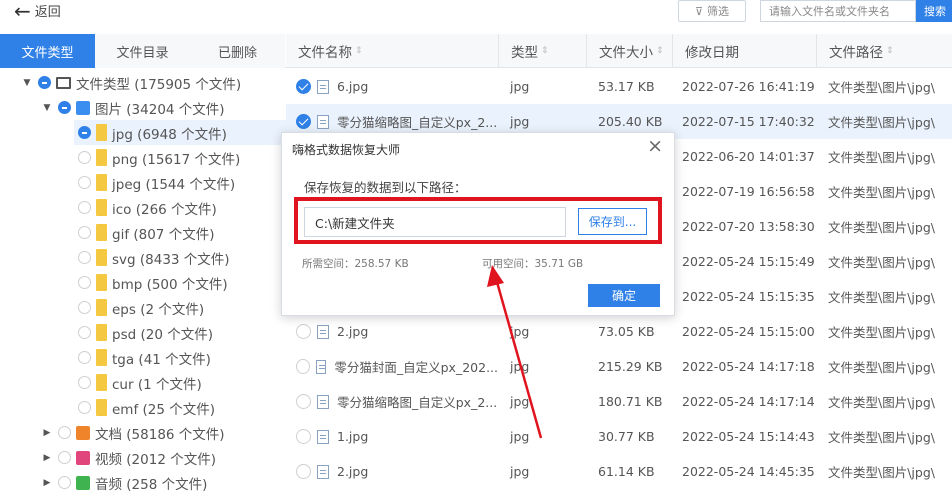 This screenshot has width=952, height=498. Describe the element at coordinates (47, 12) in the screenshot. I see `back-label: 返回` at that location.